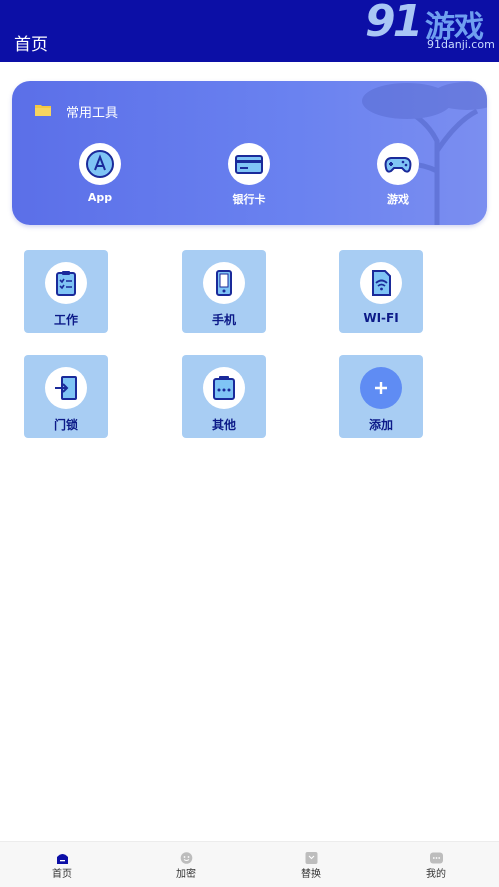 Image resolution: width=499 pixels, height=887 pixels. What do you see at coordinates (62, 866) in the screenshot?
I see `nav-item-home: 首页` at bounding box center [62, 866].